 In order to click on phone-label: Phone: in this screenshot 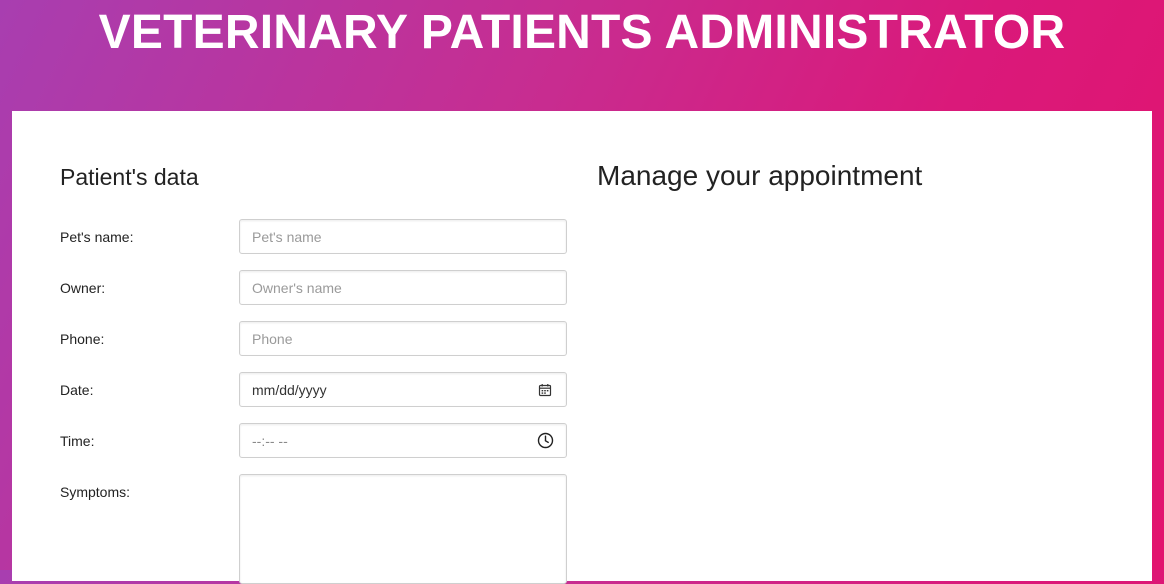, I will do `click(82, 339)`.